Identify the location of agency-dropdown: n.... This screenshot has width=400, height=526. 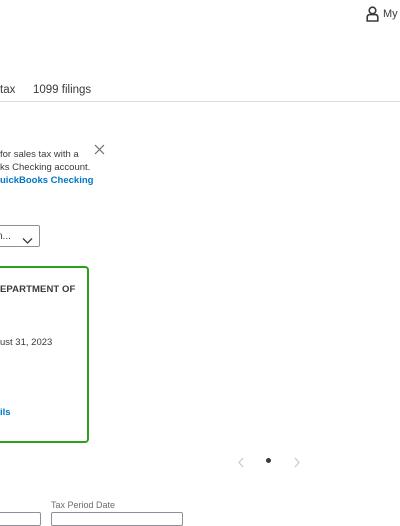
(20, 236).